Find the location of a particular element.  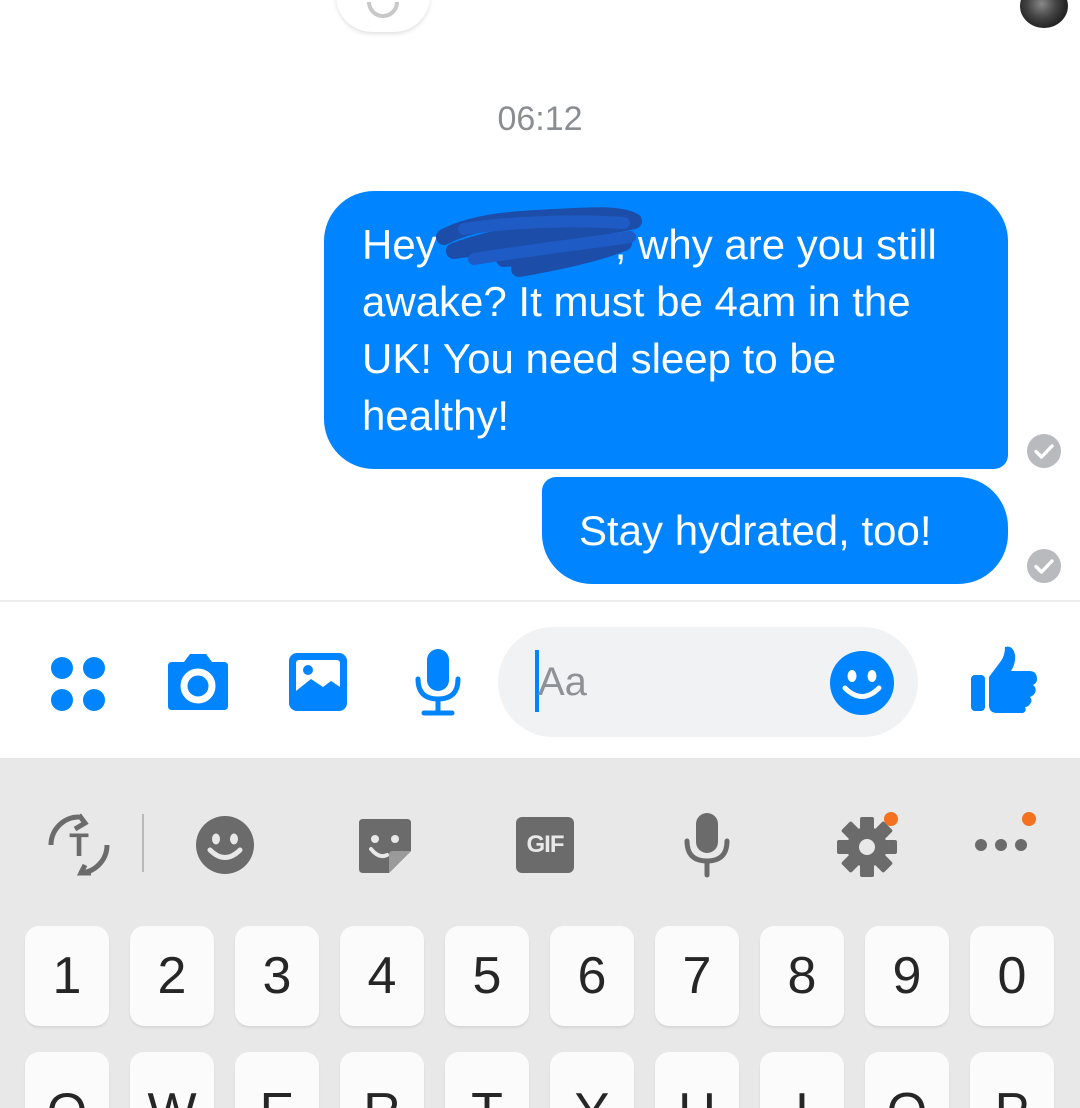

sticker-button is located at coordinates (385, 845).